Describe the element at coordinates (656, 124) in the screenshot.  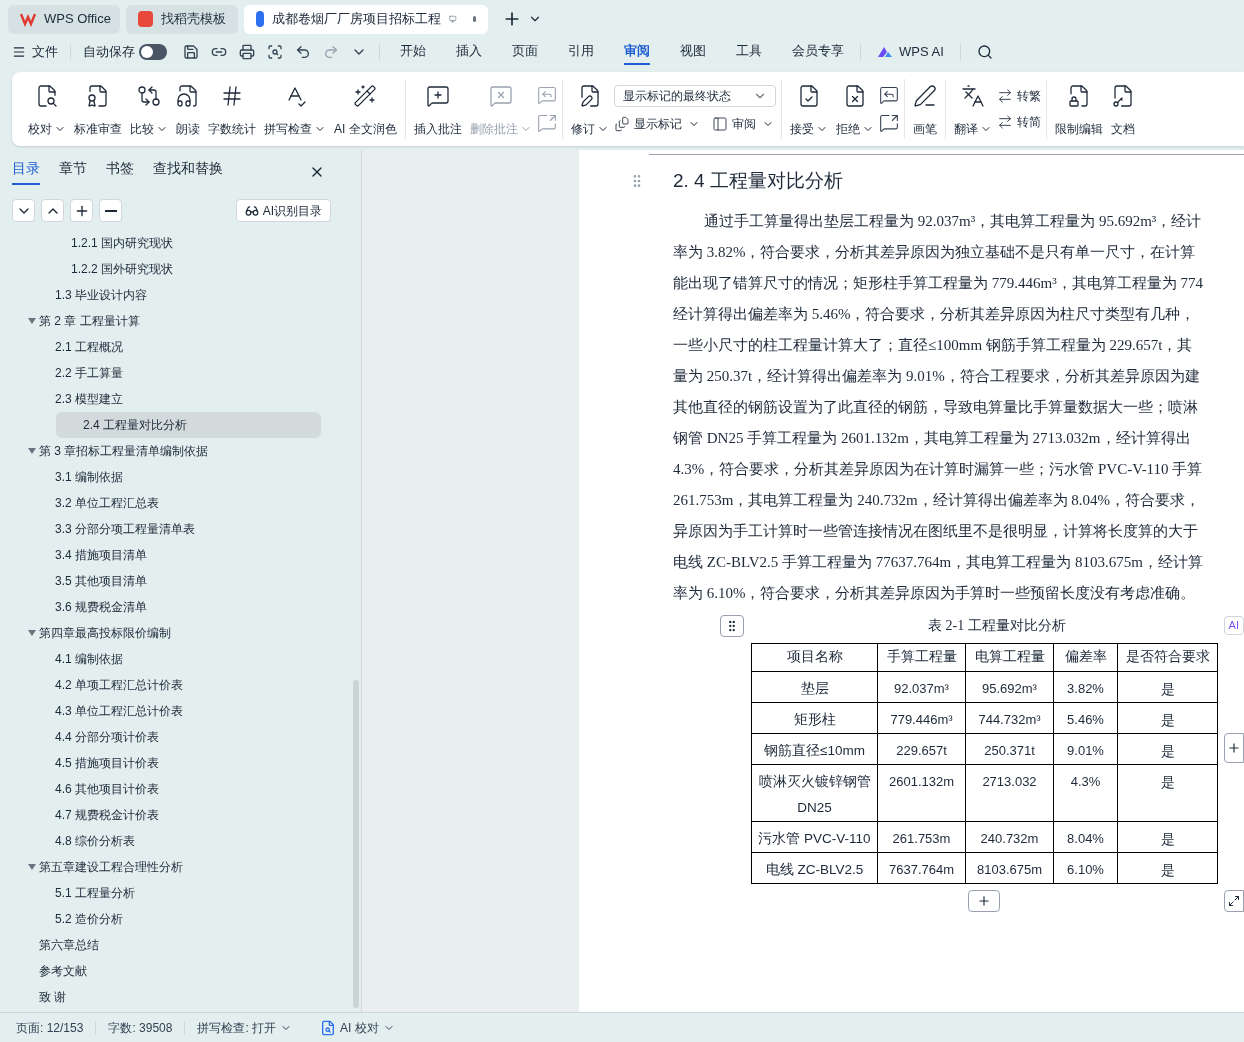
I see `ribbon-small-button: 显示标记` at that location.